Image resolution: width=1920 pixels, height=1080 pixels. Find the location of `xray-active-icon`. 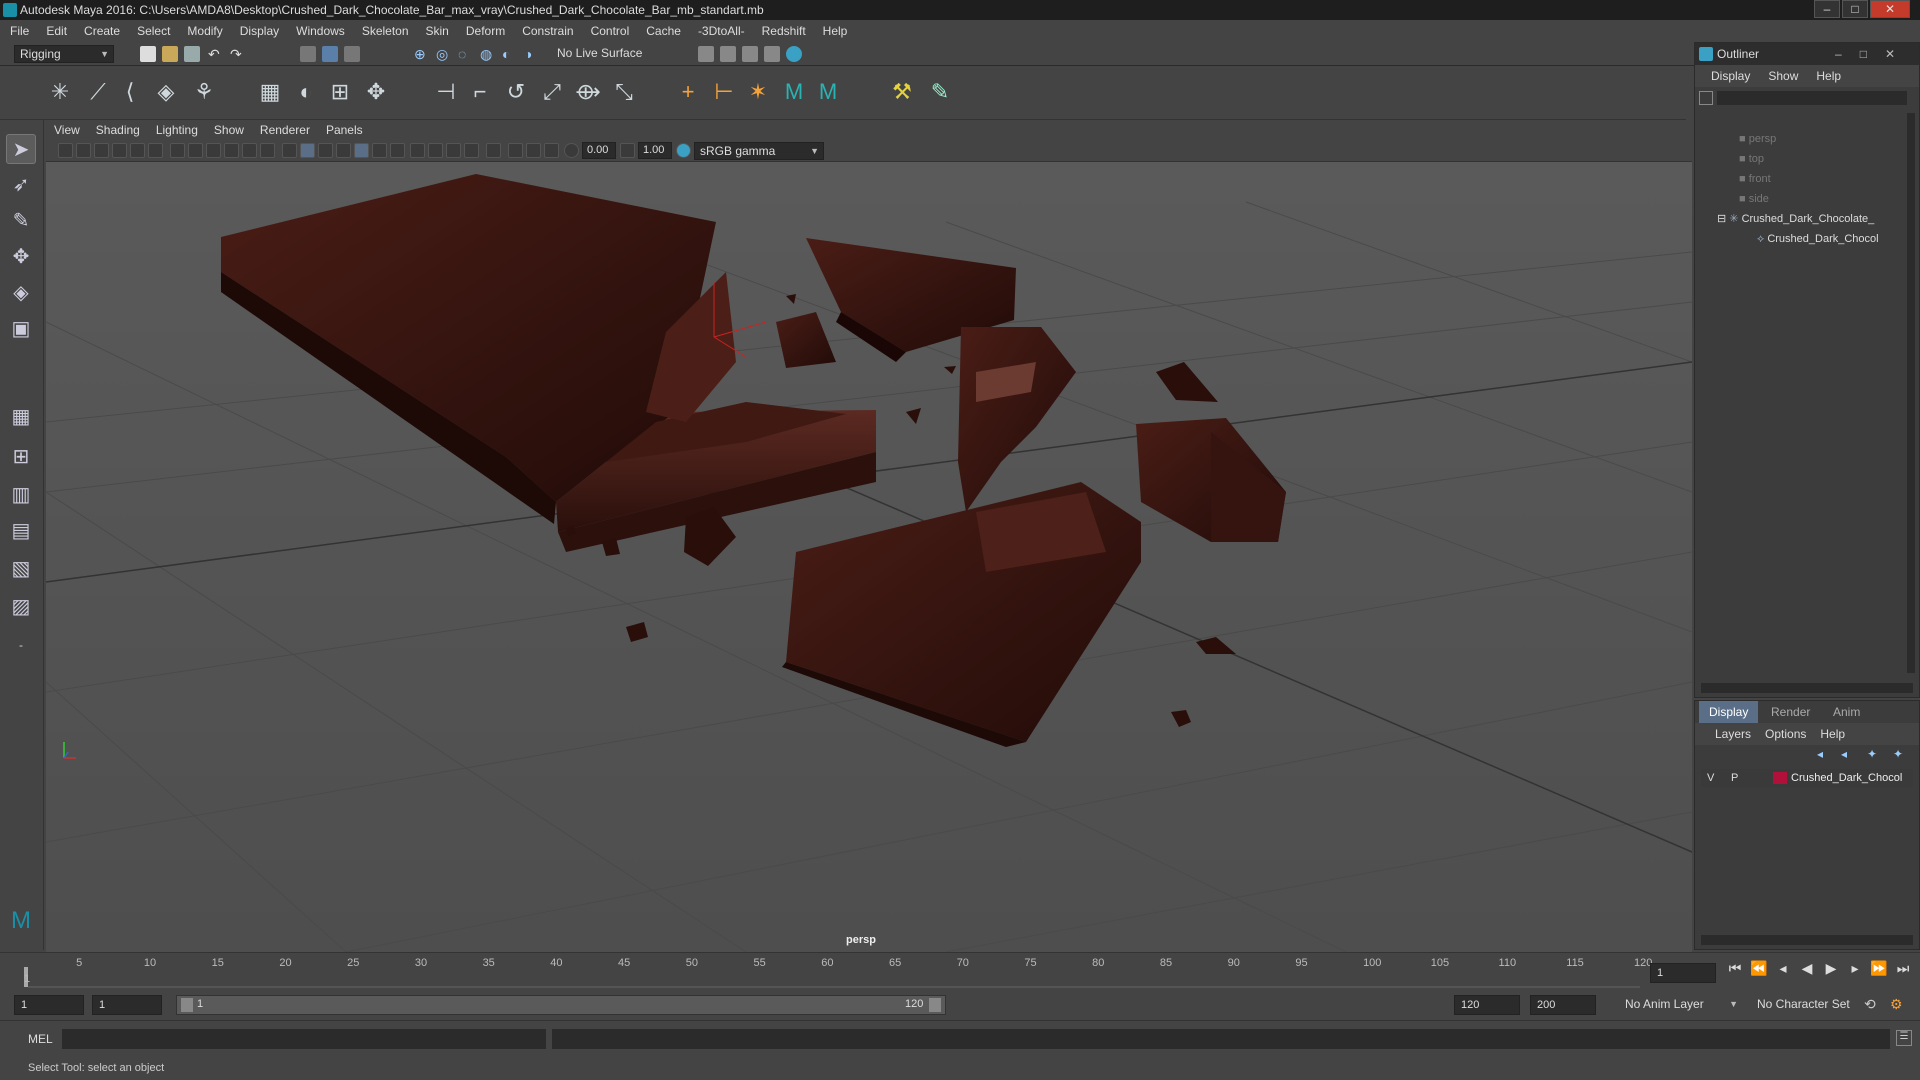

xray-active-icon is located at coordinates (551, 150).